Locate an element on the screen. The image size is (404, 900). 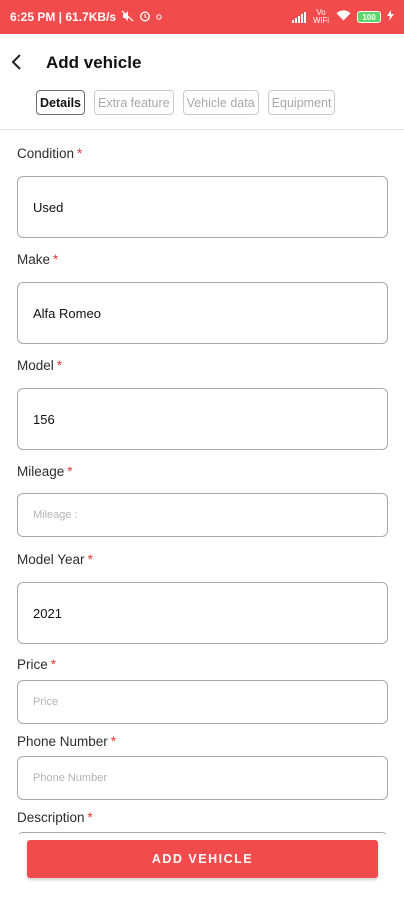
tab-label: Details is located at coordinates (60, 102).